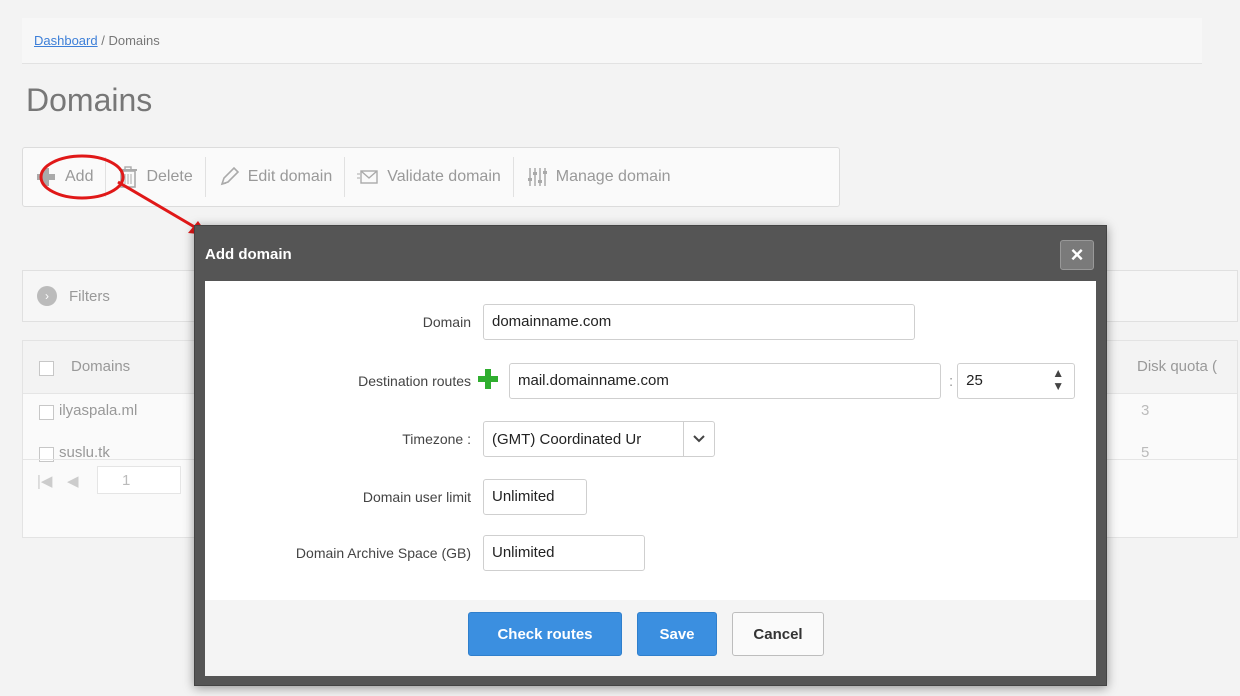 Image resolution: width=1240 pixels, height=696 pixels. I want to click on add-route-plus-icon, so click(488, 381).